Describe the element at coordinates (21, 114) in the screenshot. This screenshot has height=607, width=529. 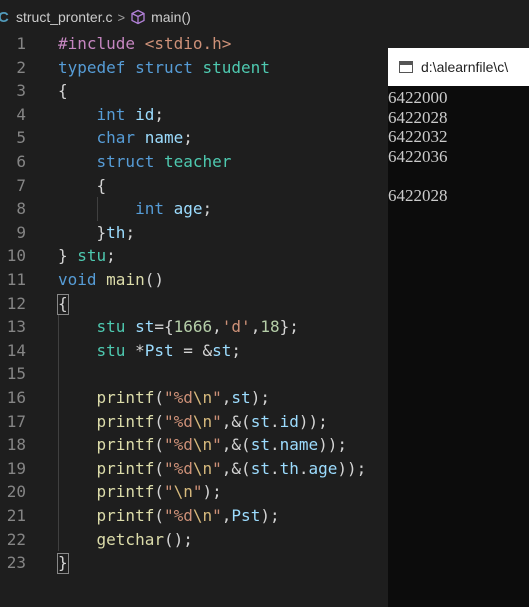
I see `line-number: 4` at that location.